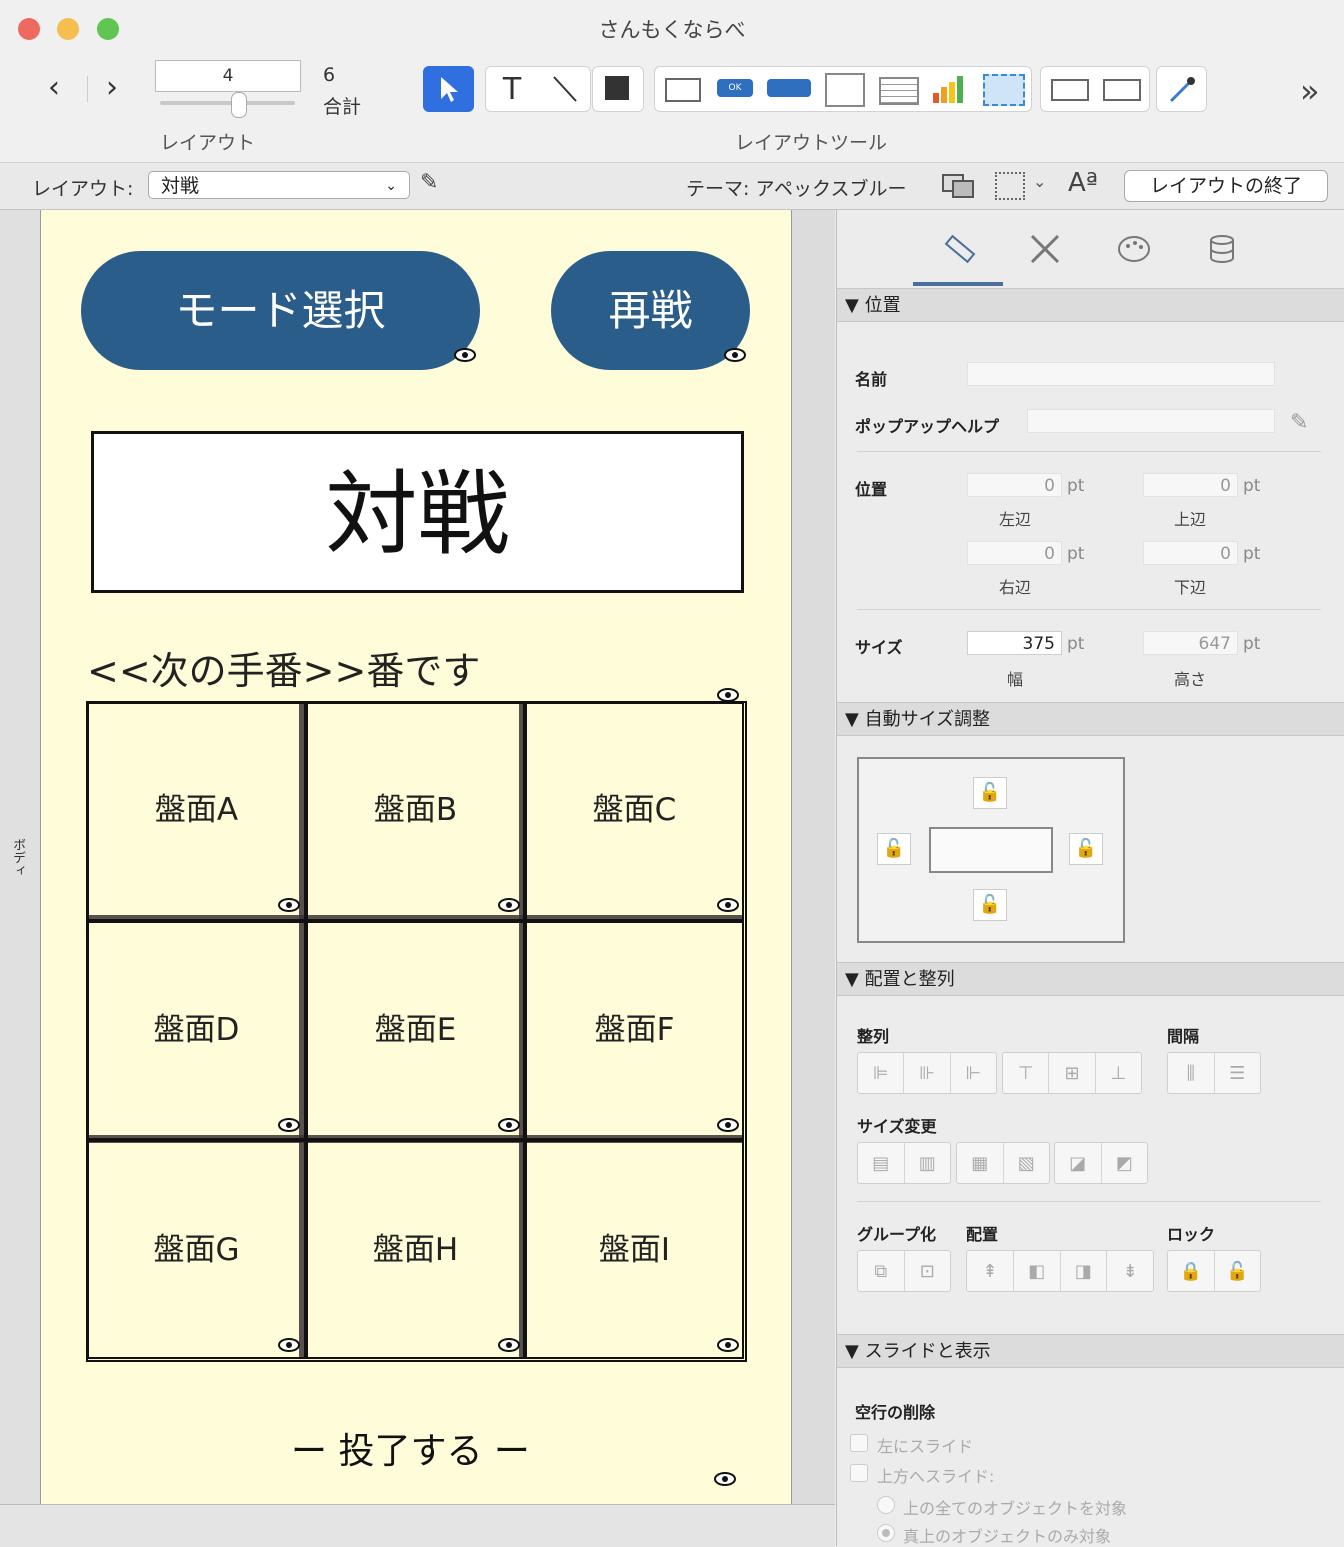 The height and width of the screenshot is (1547, 1344). What do you see at coordinates (881, 1163) in the screenshot?
I see `resize-min-width-icon: ▤` at bounding box center [881, 1163].